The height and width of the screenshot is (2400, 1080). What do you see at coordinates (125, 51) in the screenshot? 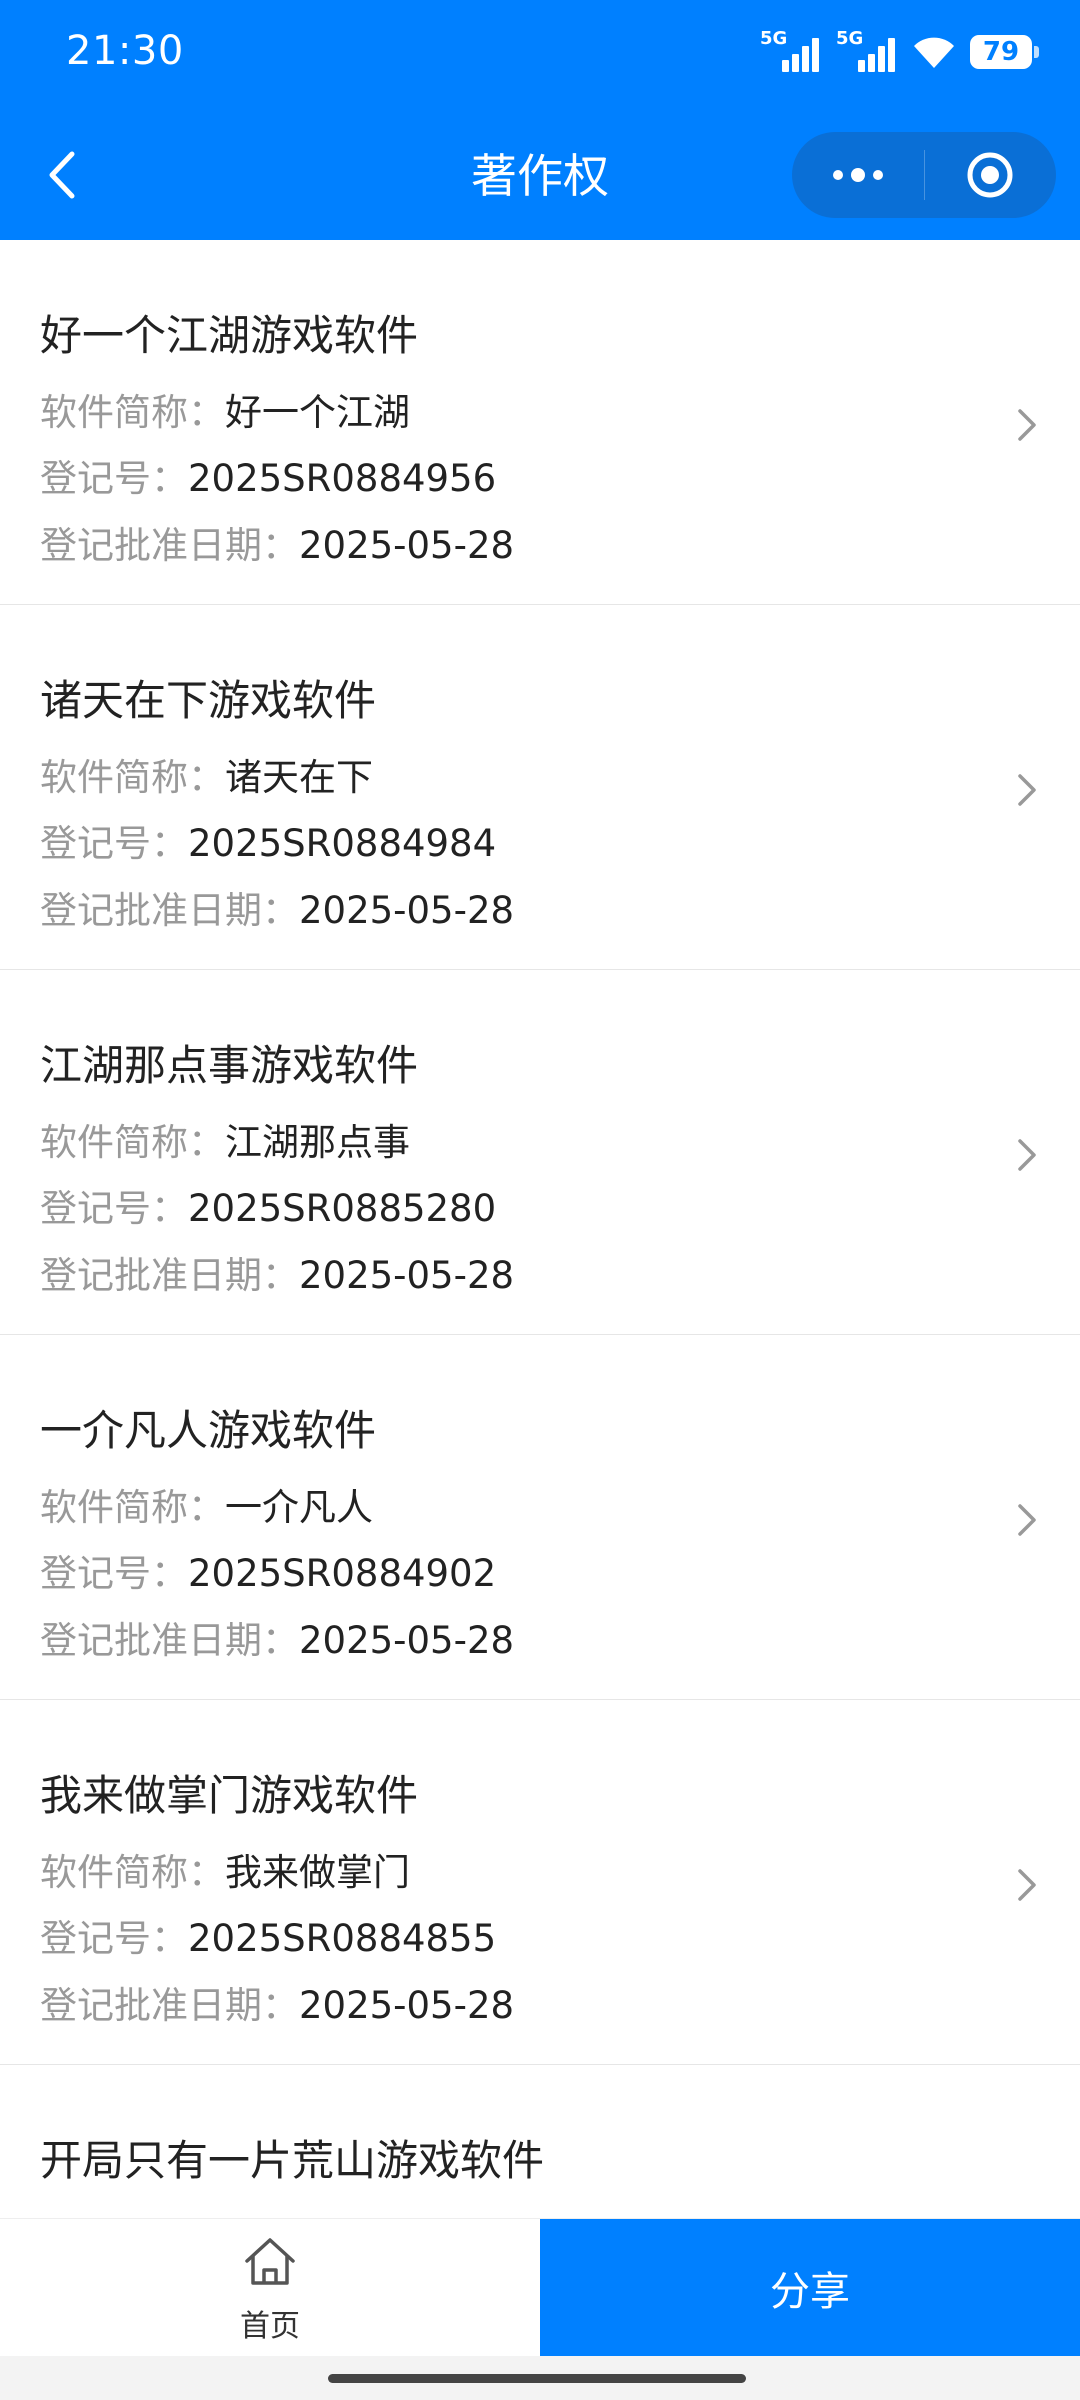
I see `status-time: 21:30` at bounding box center [125, 51].